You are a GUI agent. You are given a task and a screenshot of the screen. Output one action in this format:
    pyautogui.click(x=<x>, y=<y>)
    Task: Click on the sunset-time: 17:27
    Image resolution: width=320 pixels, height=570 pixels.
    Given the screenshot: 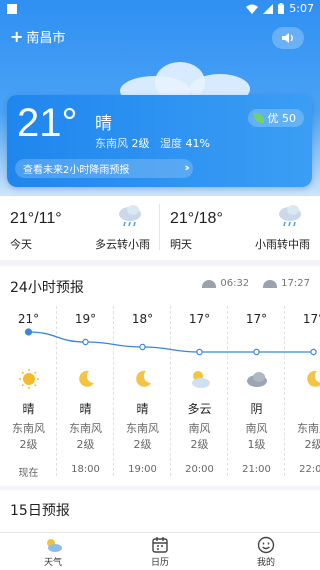 What is the action you would take?
    pyautogui.click(x=295, y=283)
    